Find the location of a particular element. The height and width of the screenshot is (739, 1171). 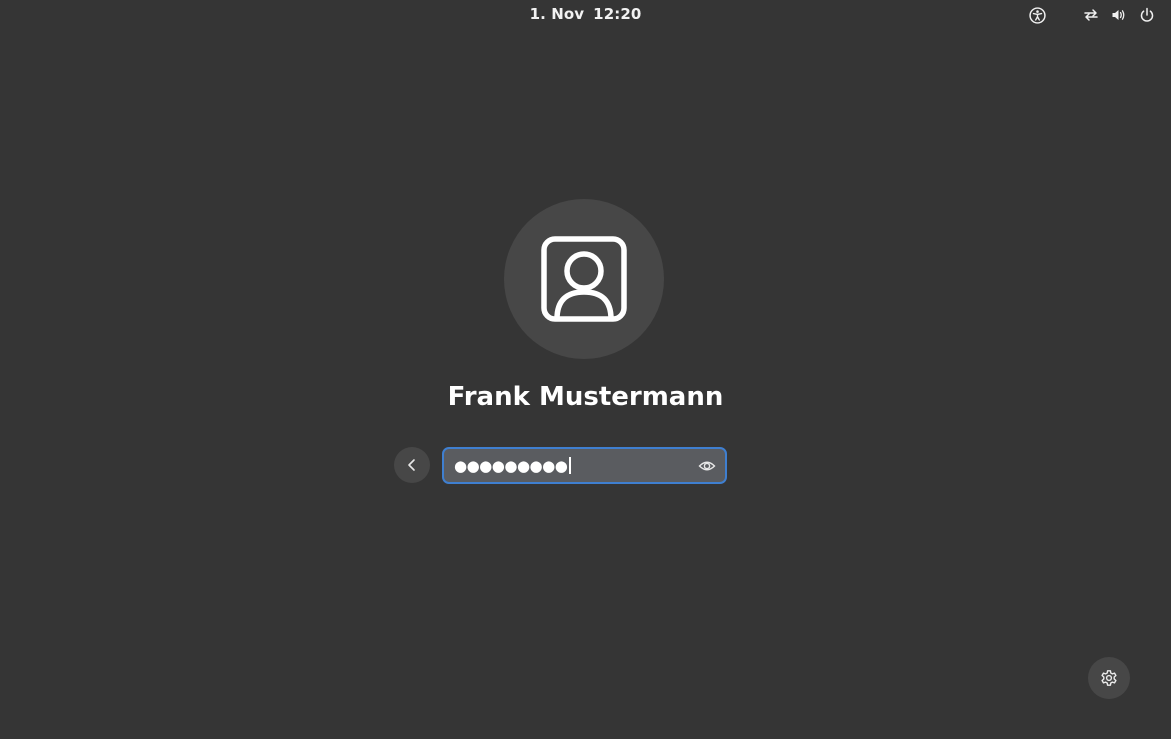

text-caret is located at coordinates (570, 465).